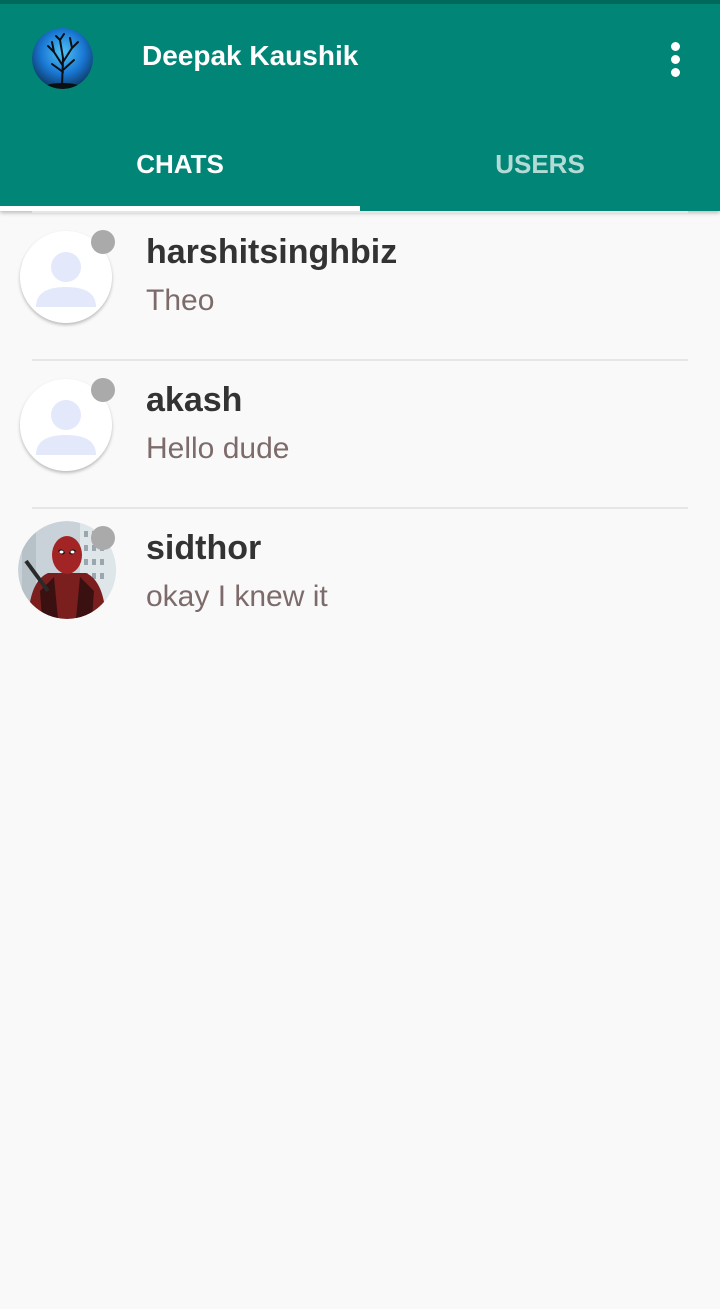  I want to click on status-strip, so click(360, 2).